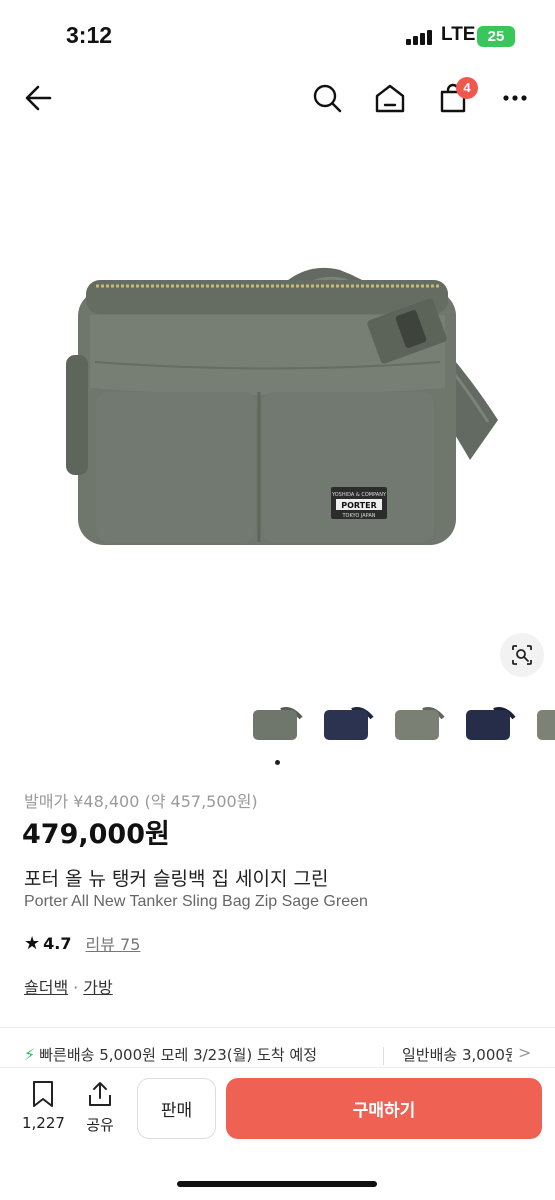  I want to click on search-button, so click(327, 98).